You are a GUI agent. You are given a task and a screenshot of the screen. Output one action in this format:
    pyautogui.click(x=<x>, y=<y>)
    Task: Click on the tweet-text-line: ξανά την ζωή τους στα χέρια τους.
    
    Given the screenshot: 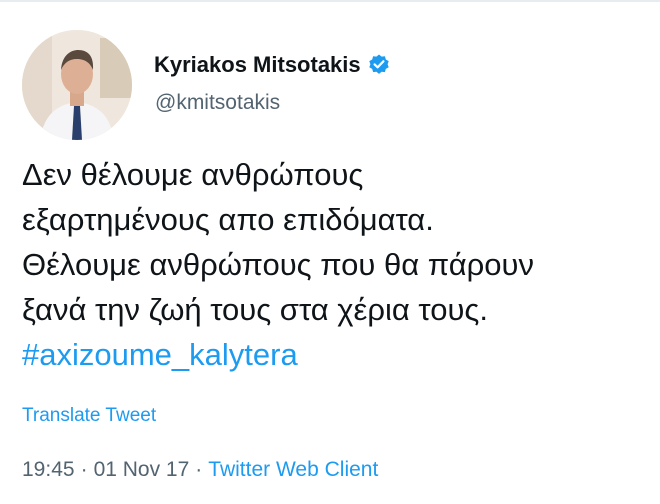 What is the action you would take?
    pyautogui.click(x=255, y=309)
    